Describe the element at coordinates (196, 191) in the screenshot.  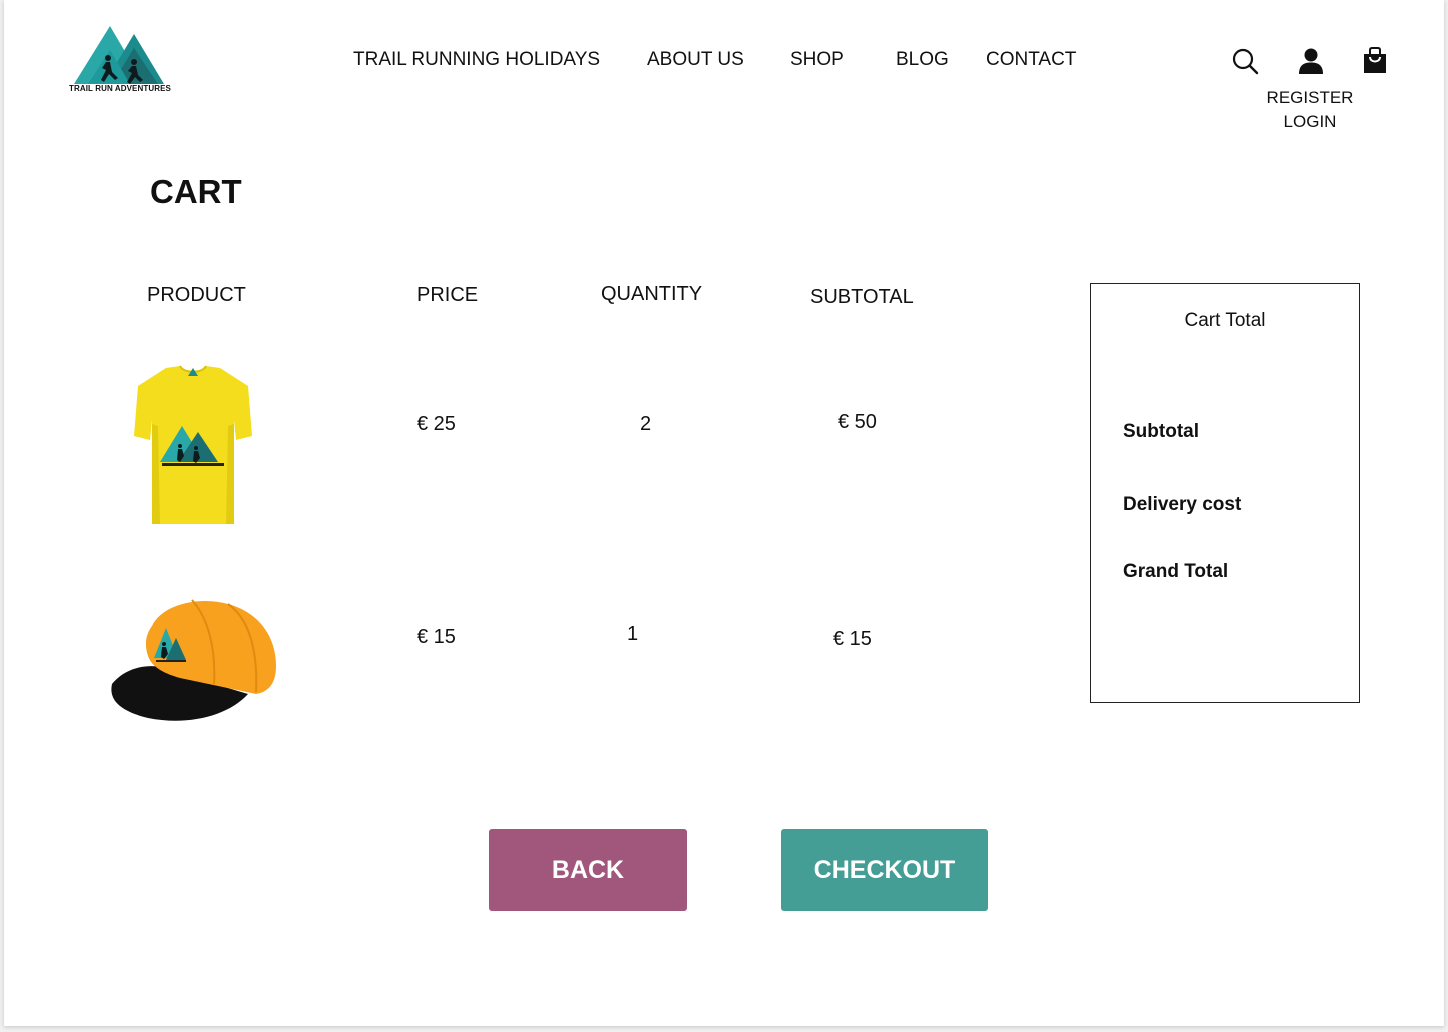
I see `page-title: CART` at that location.